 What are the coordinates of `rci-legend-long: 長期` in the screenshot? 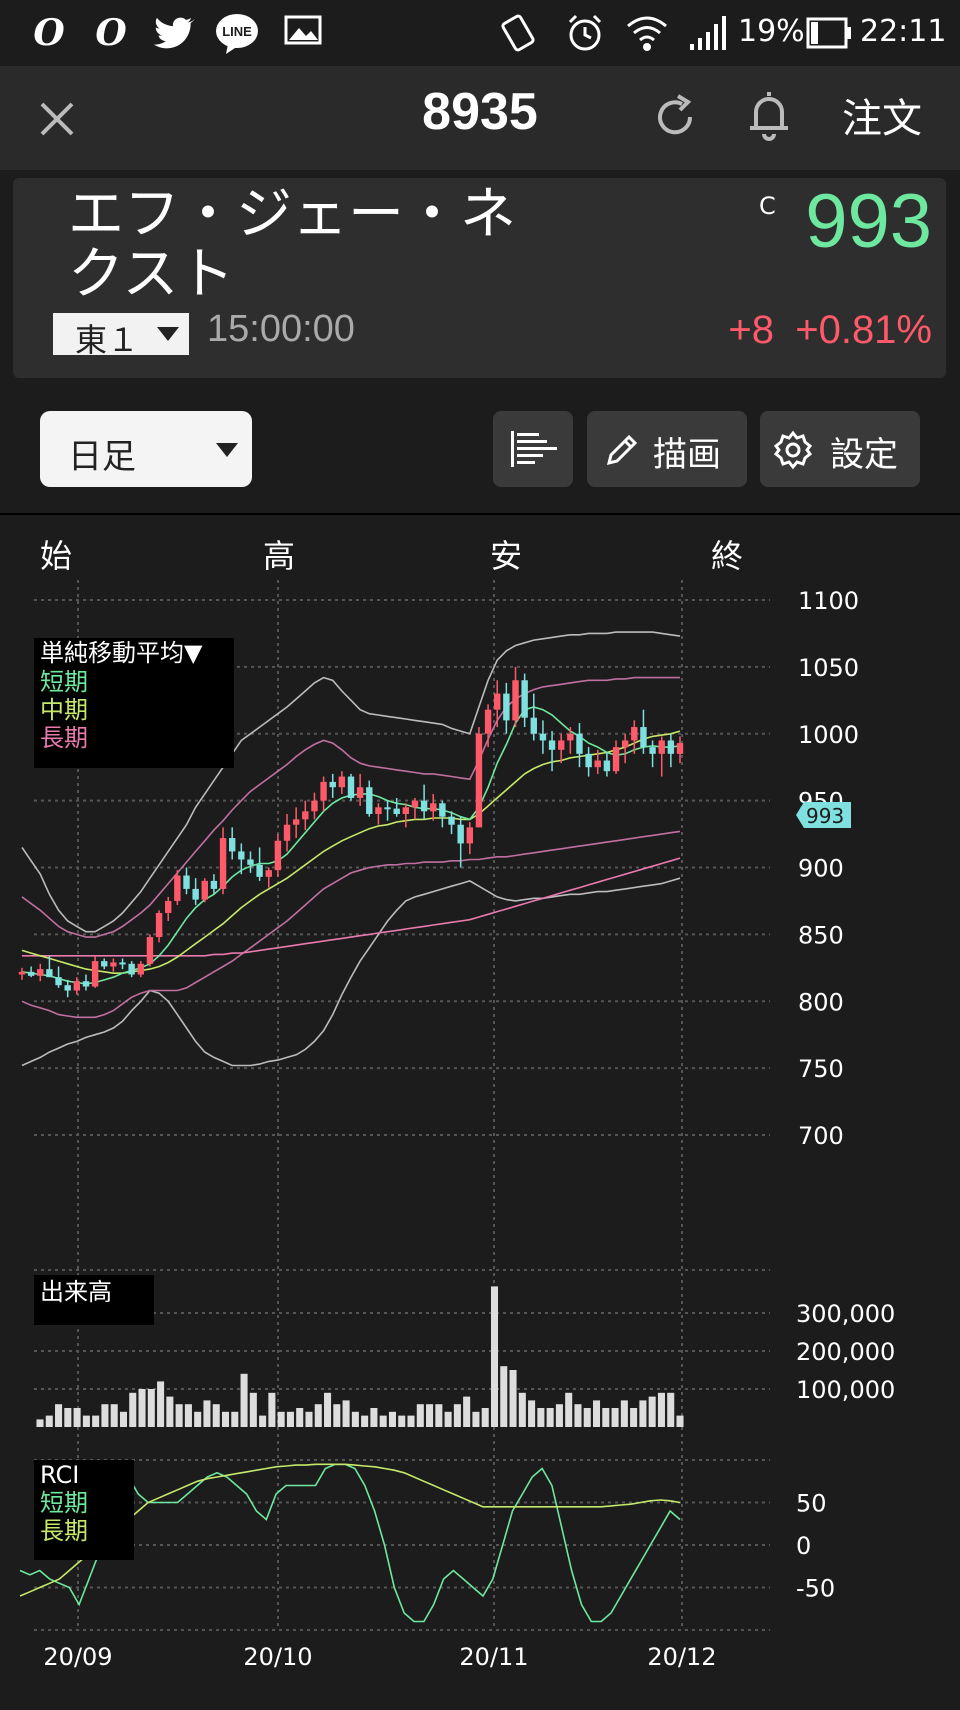 It's located at (64, 1531).